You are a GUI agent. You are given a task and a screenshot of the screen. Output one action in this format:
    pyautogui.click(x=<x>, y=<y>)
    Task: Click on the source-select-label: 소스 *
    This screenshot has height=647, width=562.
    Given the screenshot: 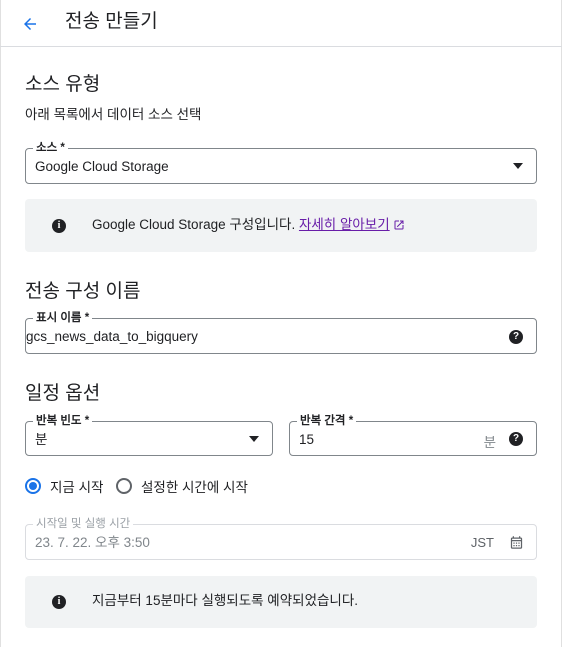 What is the action you would take?
    pyautogui.click(x=50, y=148)
    